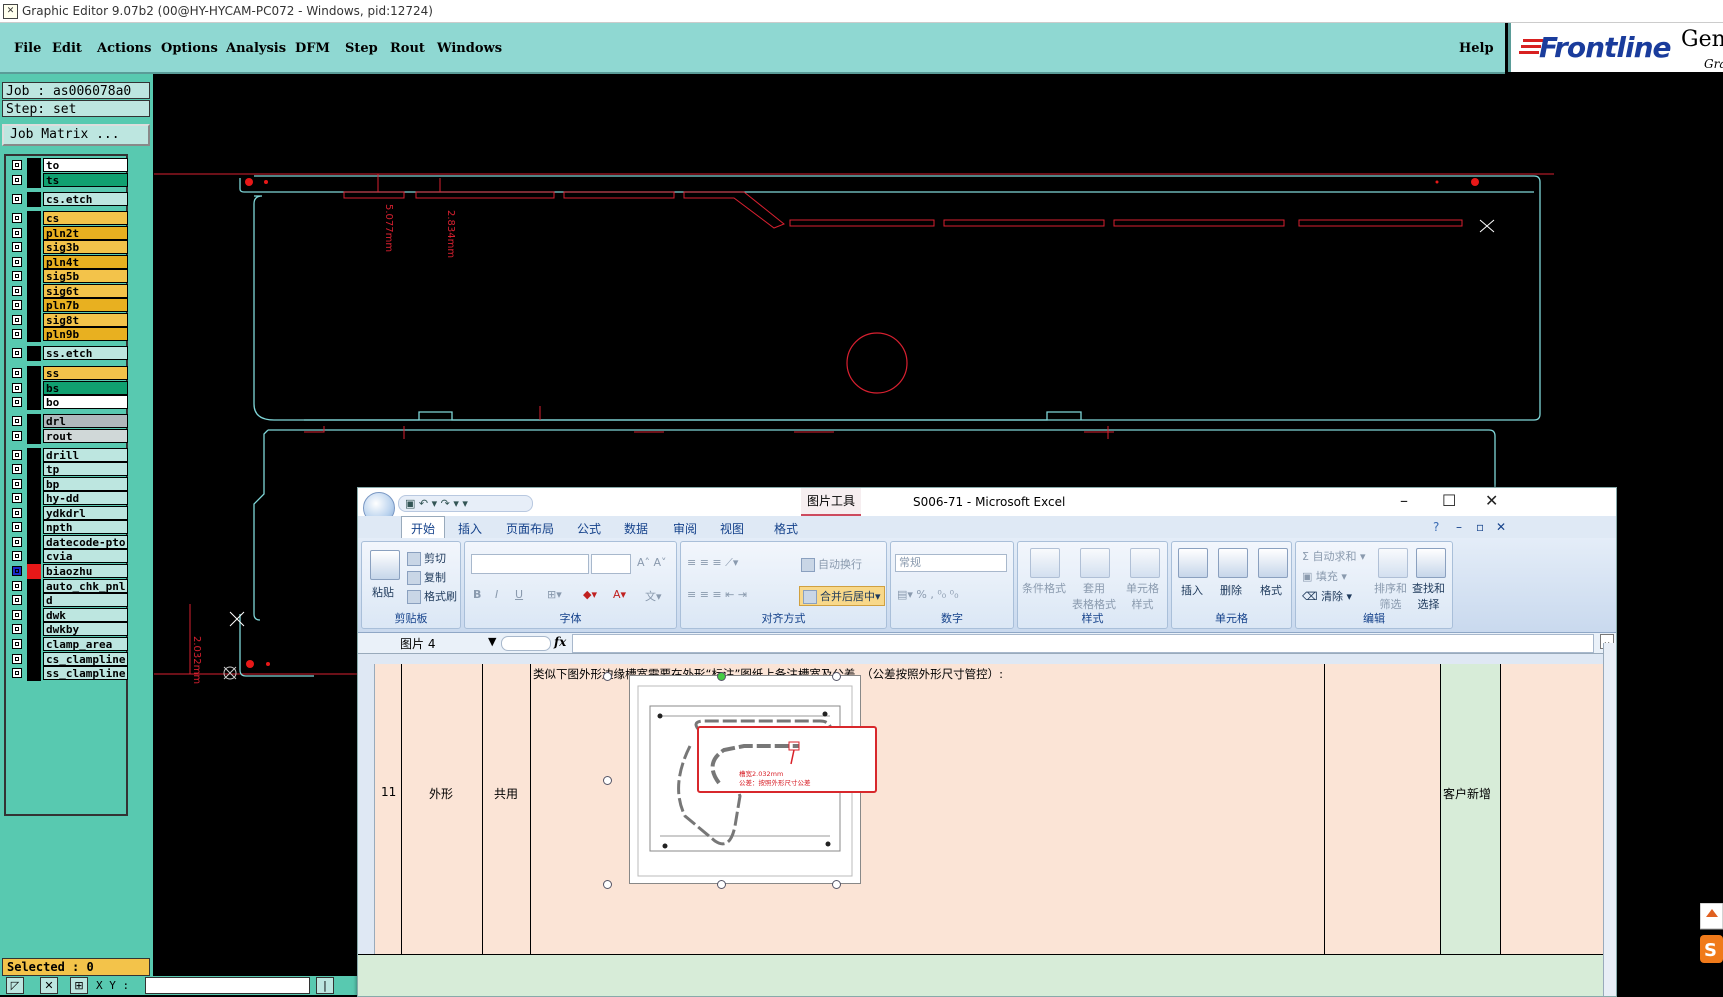 Image resolution: width=1723 pixels, height=997 pixels. I want to click on layer-row: sig8t, so click(68, 320).